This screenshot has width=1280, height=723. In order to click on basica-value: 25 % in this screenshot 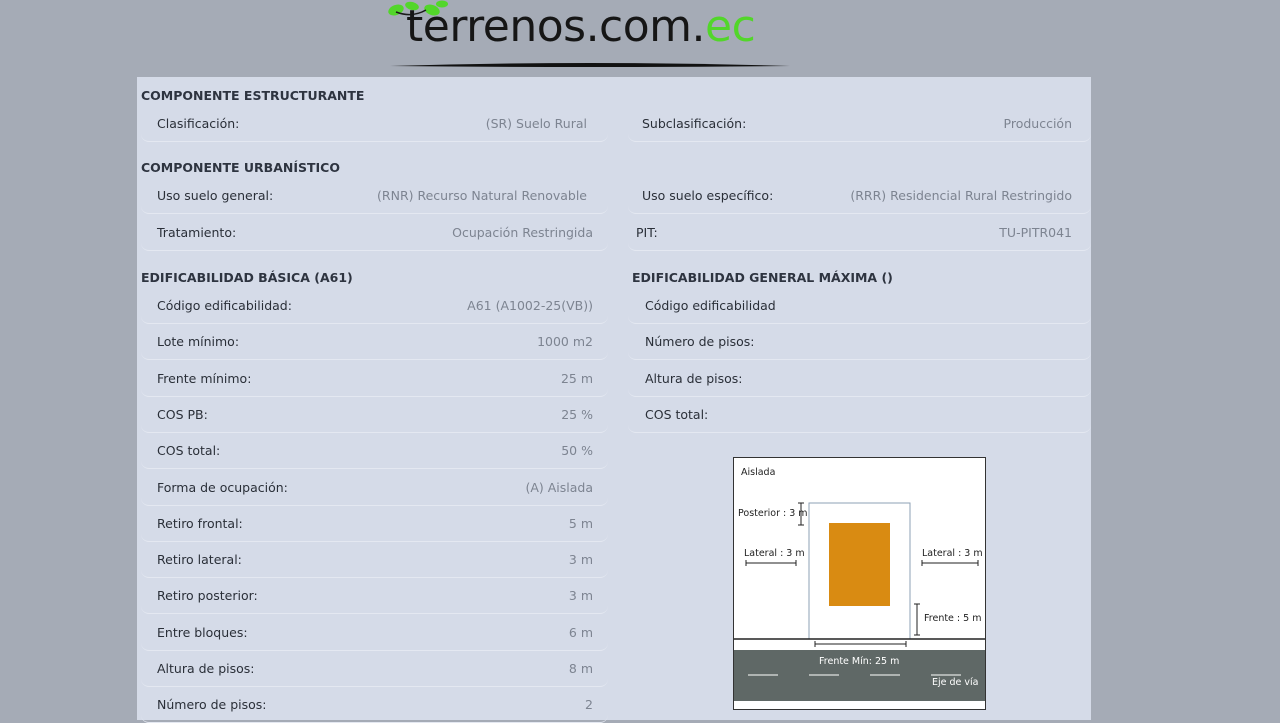, I will do `click(577, 414)`.